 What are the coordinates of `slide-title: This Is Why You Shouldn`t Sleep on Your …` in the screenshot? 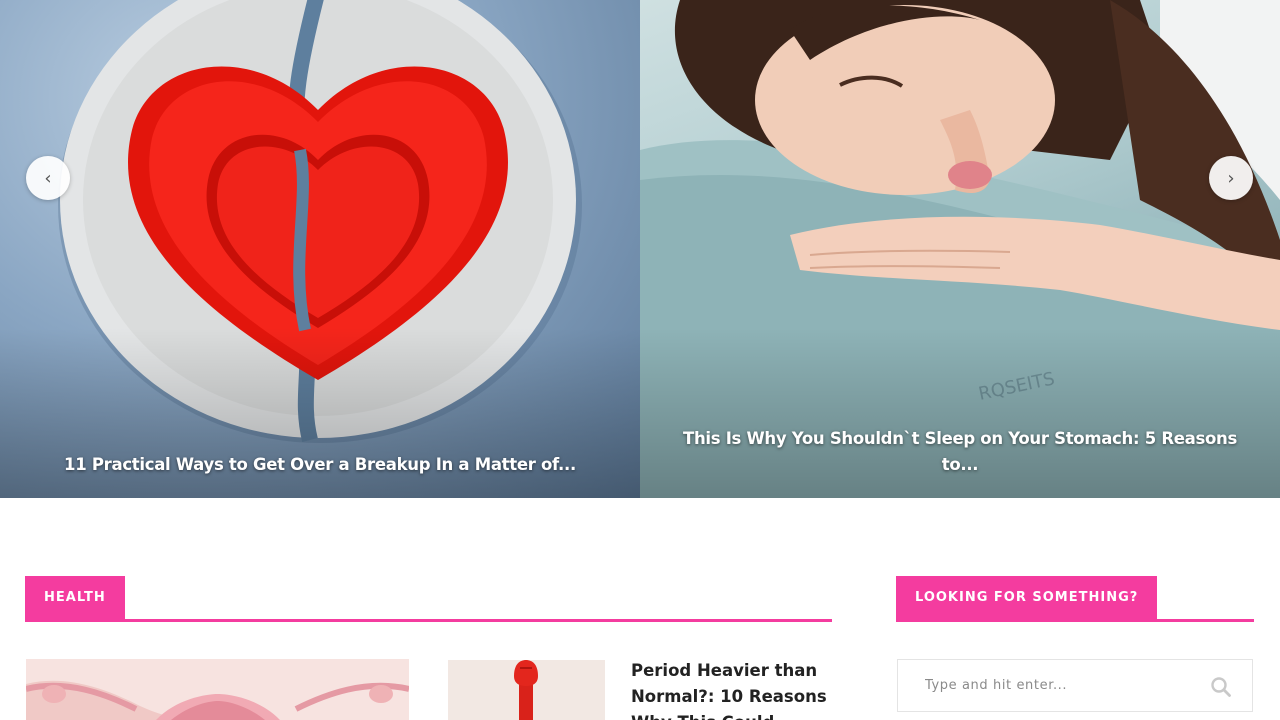 It's located at (960, 452).